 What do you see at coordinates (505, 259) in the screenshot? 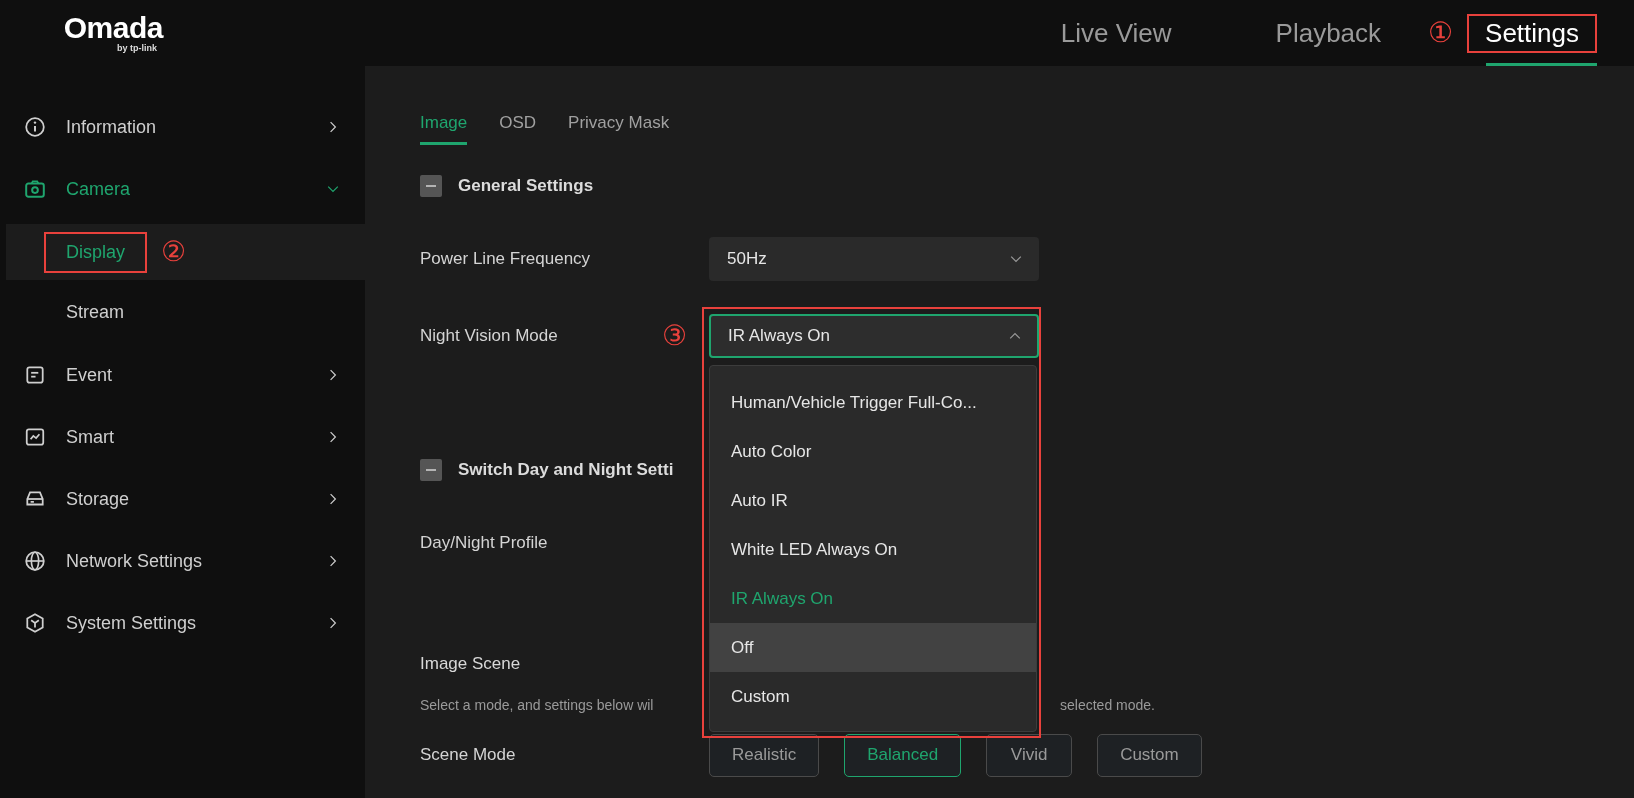
I see `field-label: Power Line Frequency` at bounding box center [505, 259].